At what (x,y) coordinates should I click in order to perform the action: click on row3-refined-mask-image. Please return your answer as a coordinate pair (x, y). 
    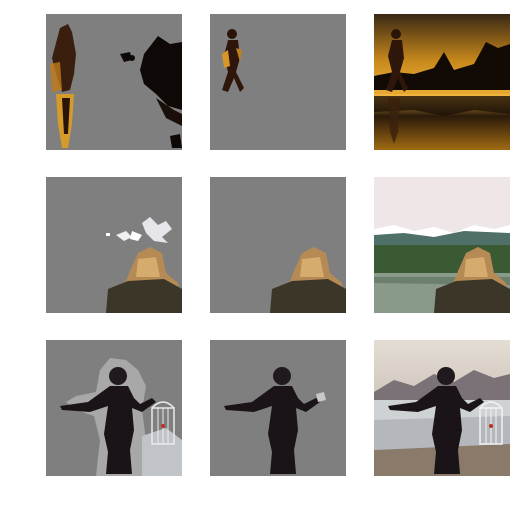
    Looking at the image, I should click on (278, 408).